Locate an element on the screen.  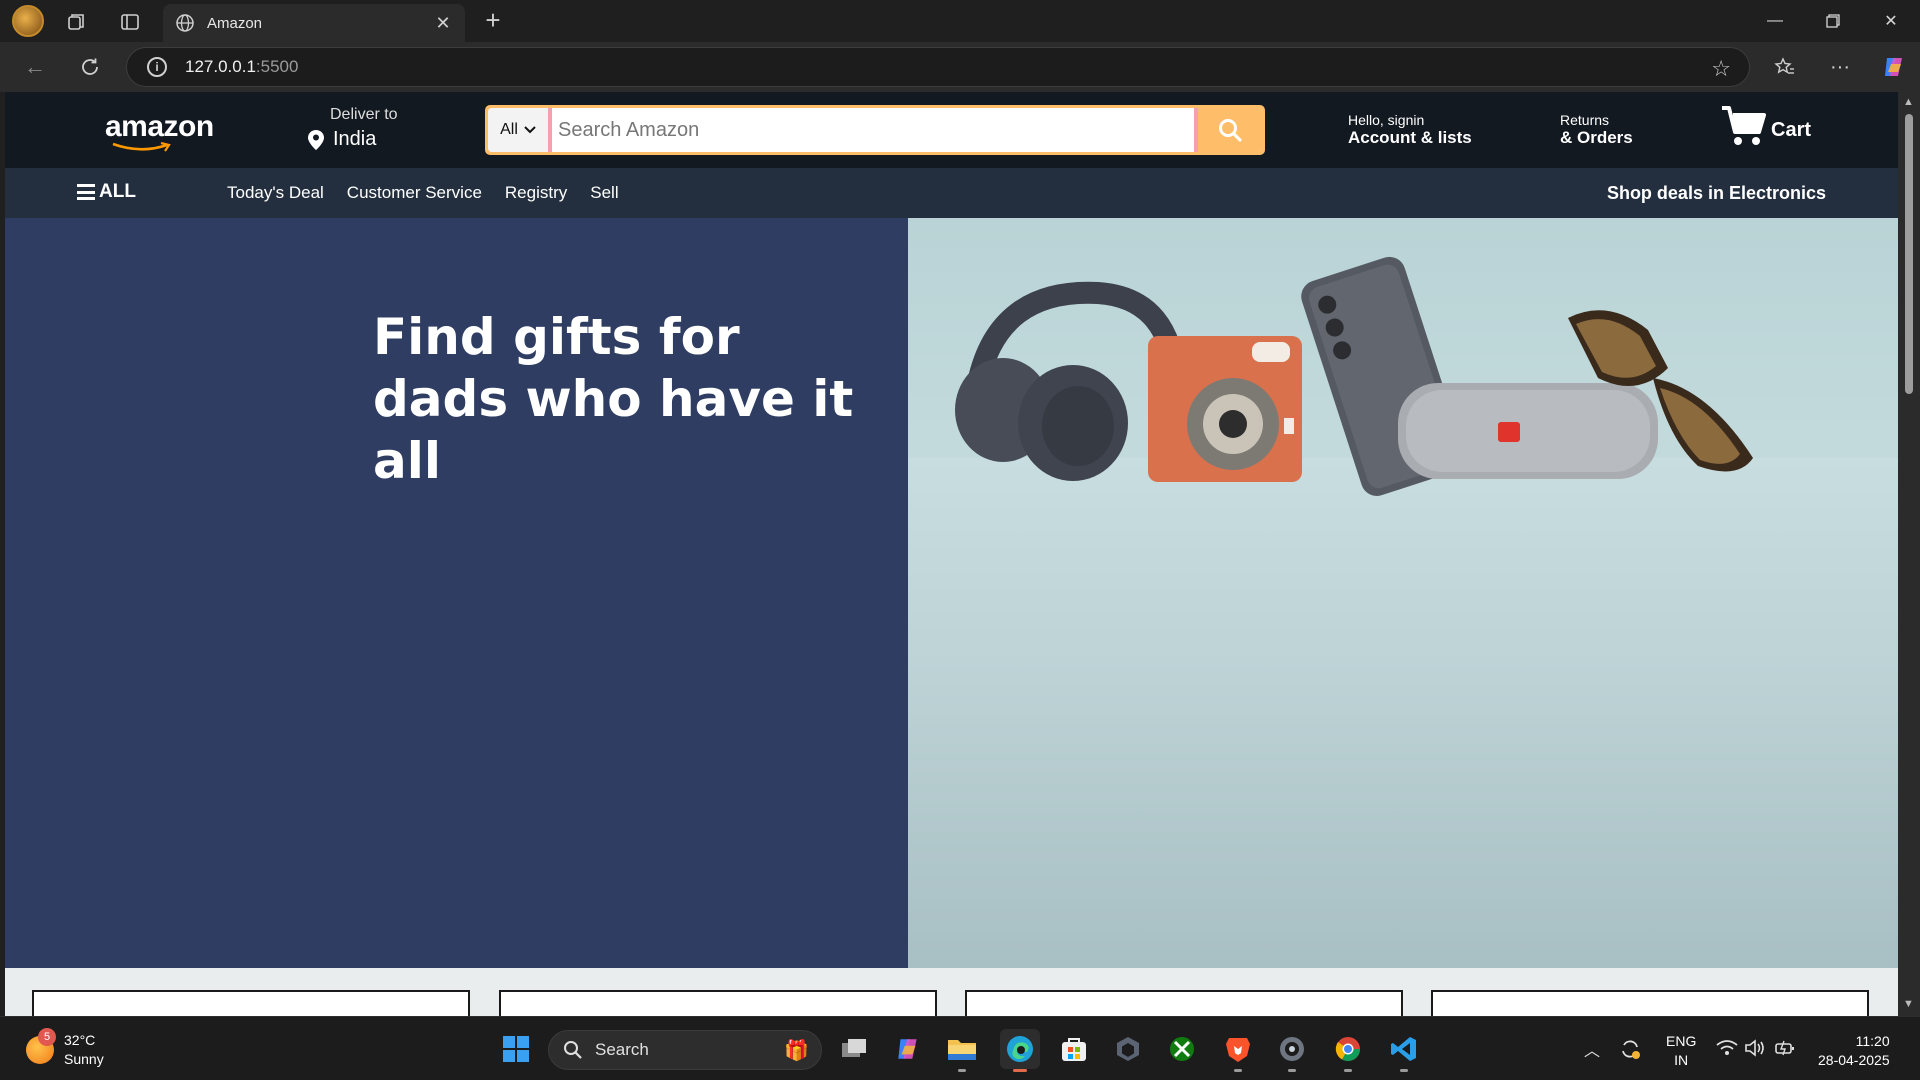
scroll-thumb is located at coordinates (1909, 254).